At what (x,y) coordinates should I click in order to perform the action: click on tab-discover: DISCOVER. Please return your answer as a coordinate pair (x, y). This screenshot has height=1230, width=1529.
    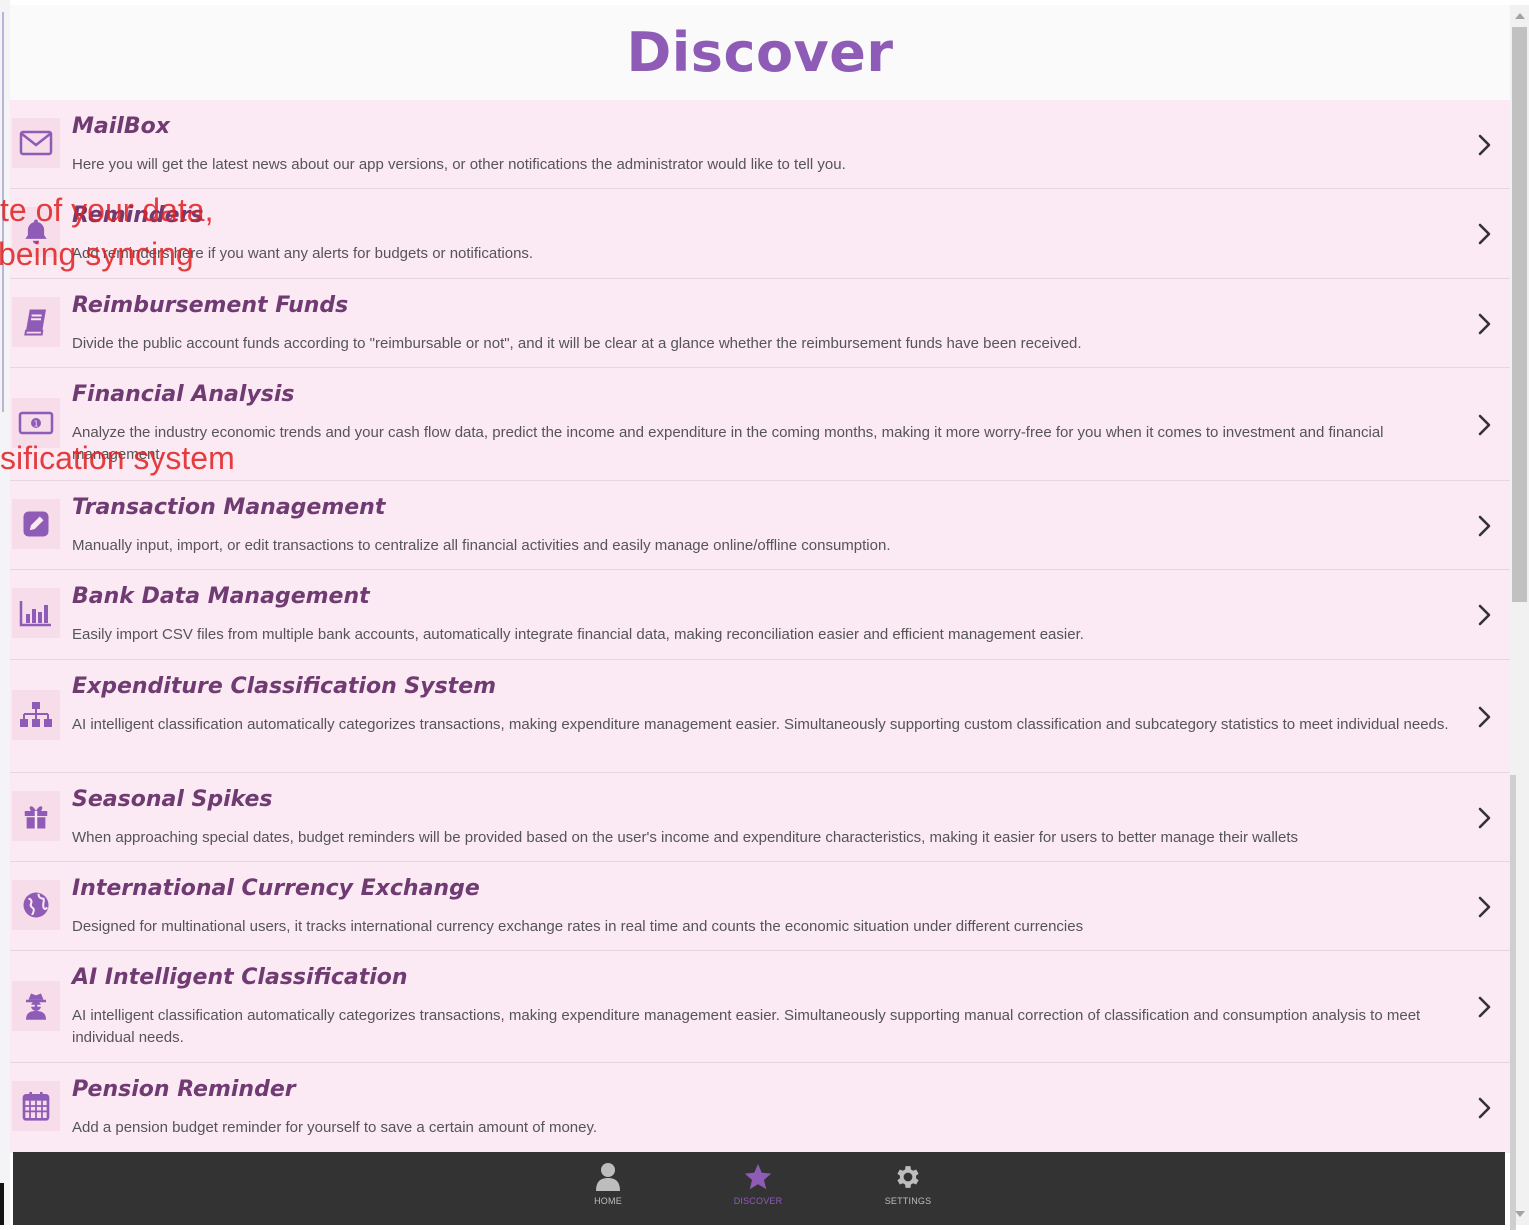
    Looking at the image, I should click on (758, 1184).